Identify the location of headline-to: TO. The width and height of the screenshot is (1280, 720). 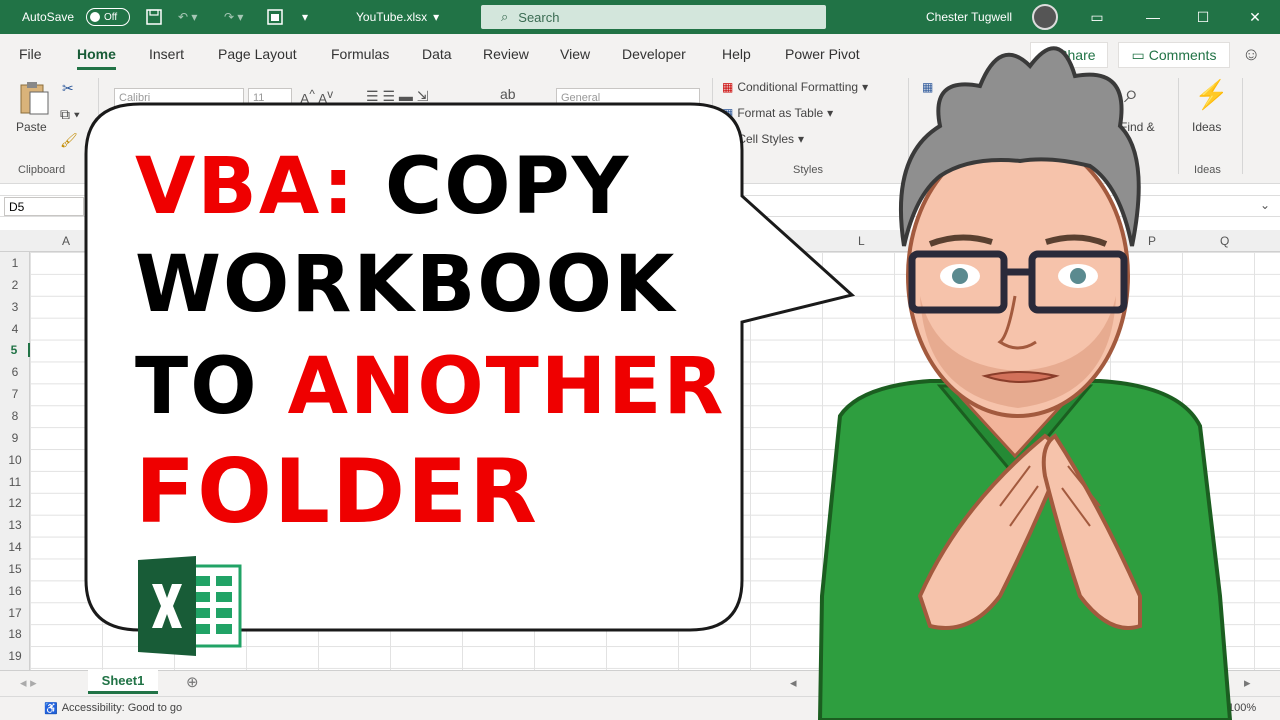
(197, 387).